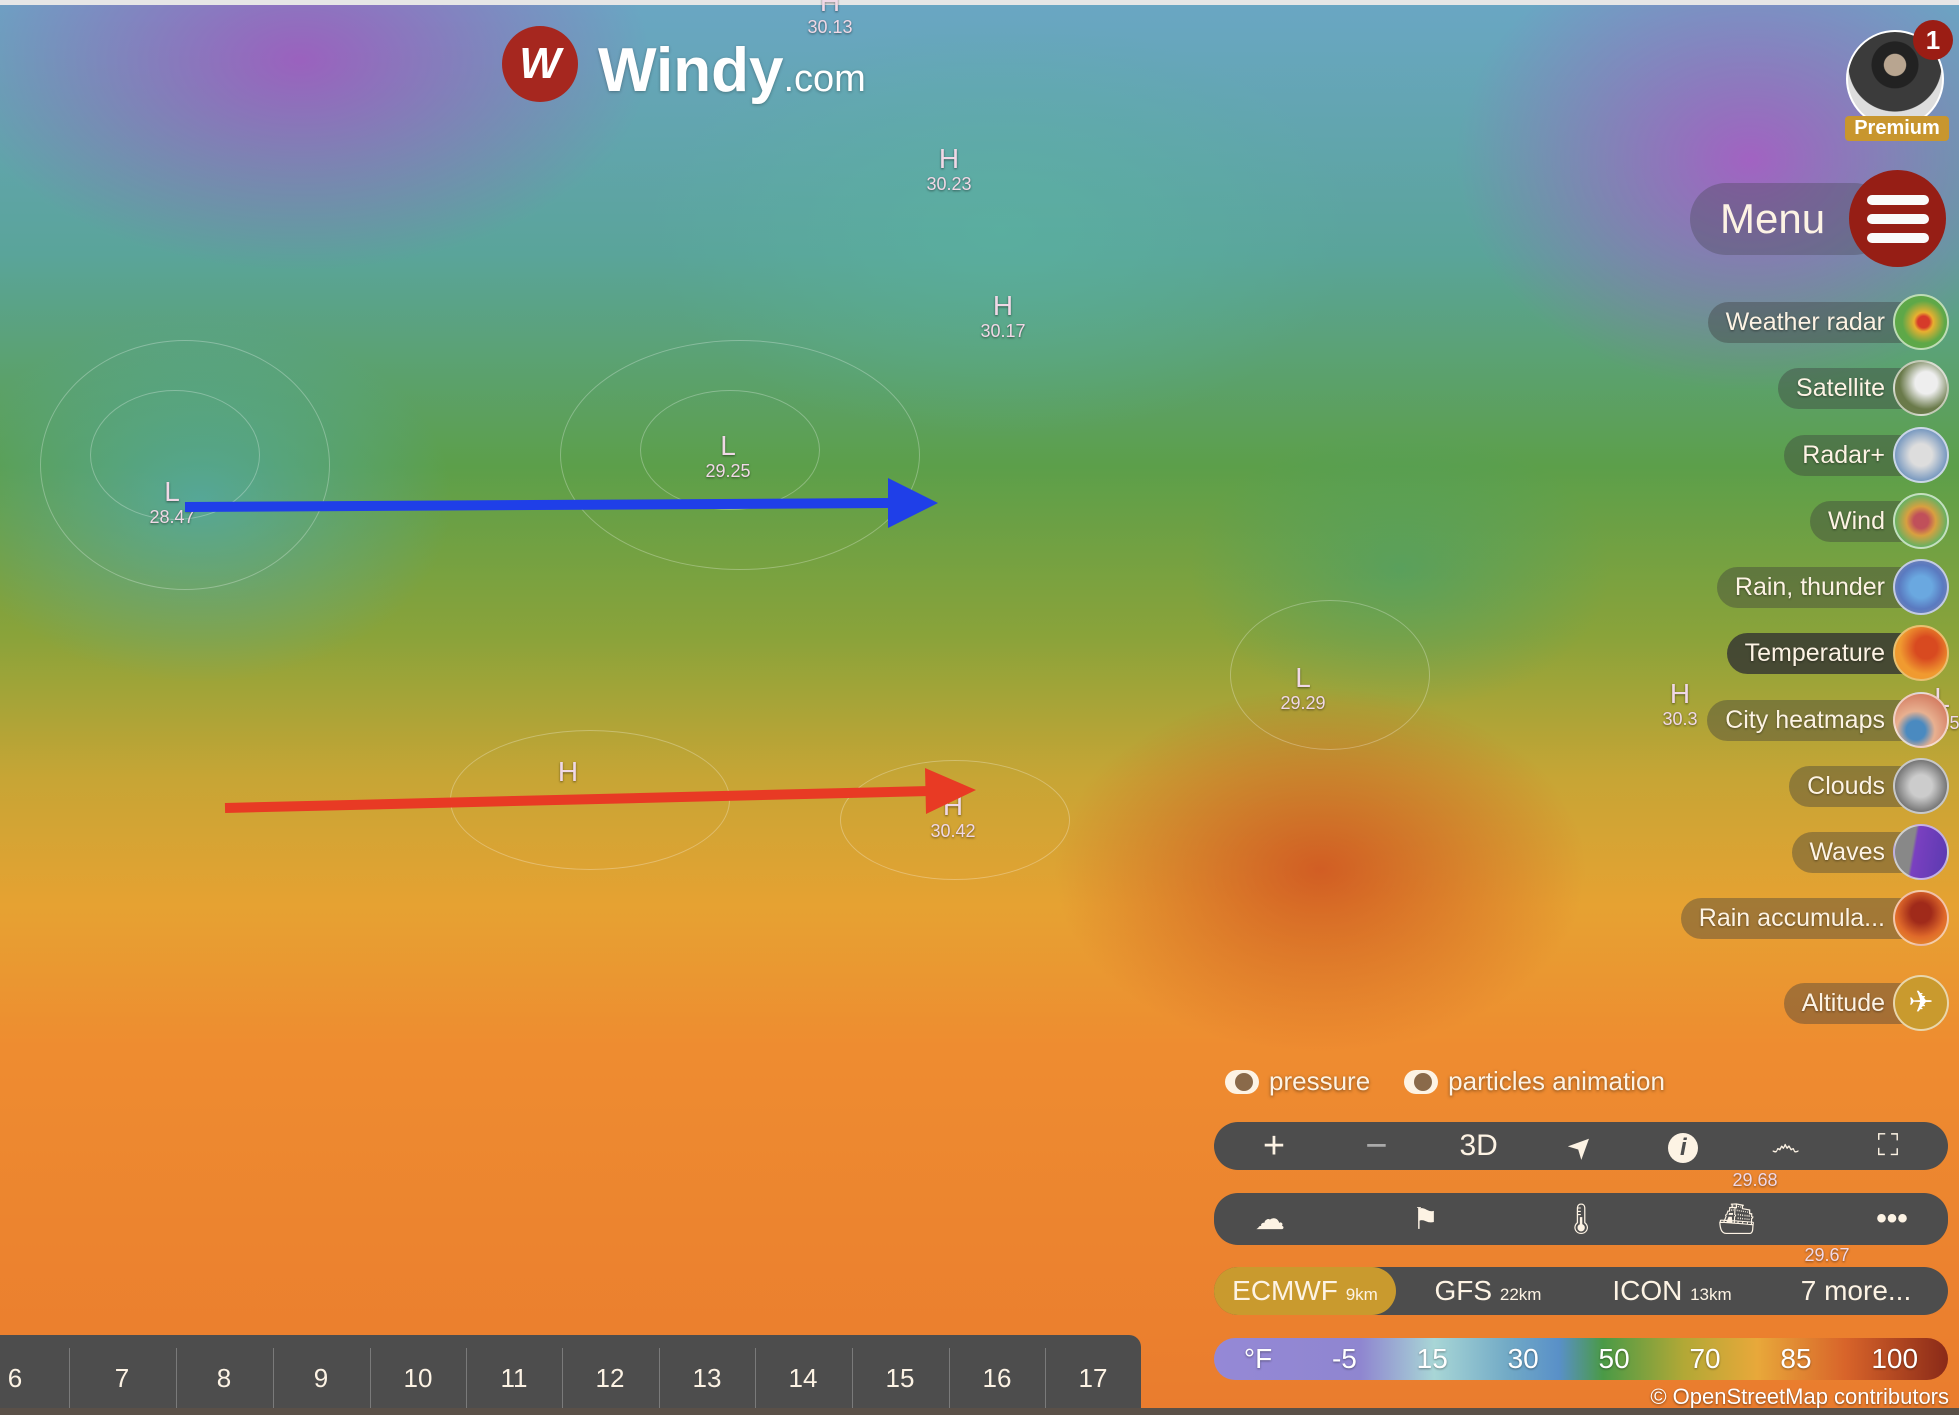 This screenshot has height=1415, width=1959. Describe the element at coordinates (1892, 1219) in the screenshot. I see `more-icon: •••` at that location.